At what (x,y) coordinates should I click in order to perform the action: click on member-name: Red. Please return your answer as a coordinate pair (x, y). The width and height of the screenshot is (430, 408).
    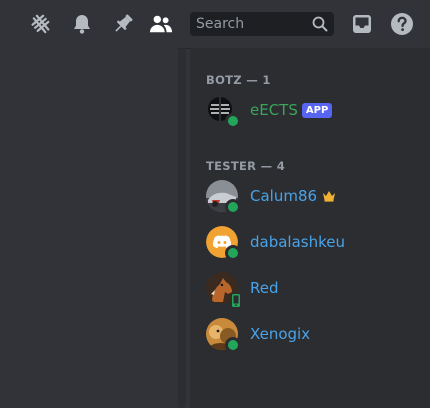
    Looking at the image, I should click on (264, 288).